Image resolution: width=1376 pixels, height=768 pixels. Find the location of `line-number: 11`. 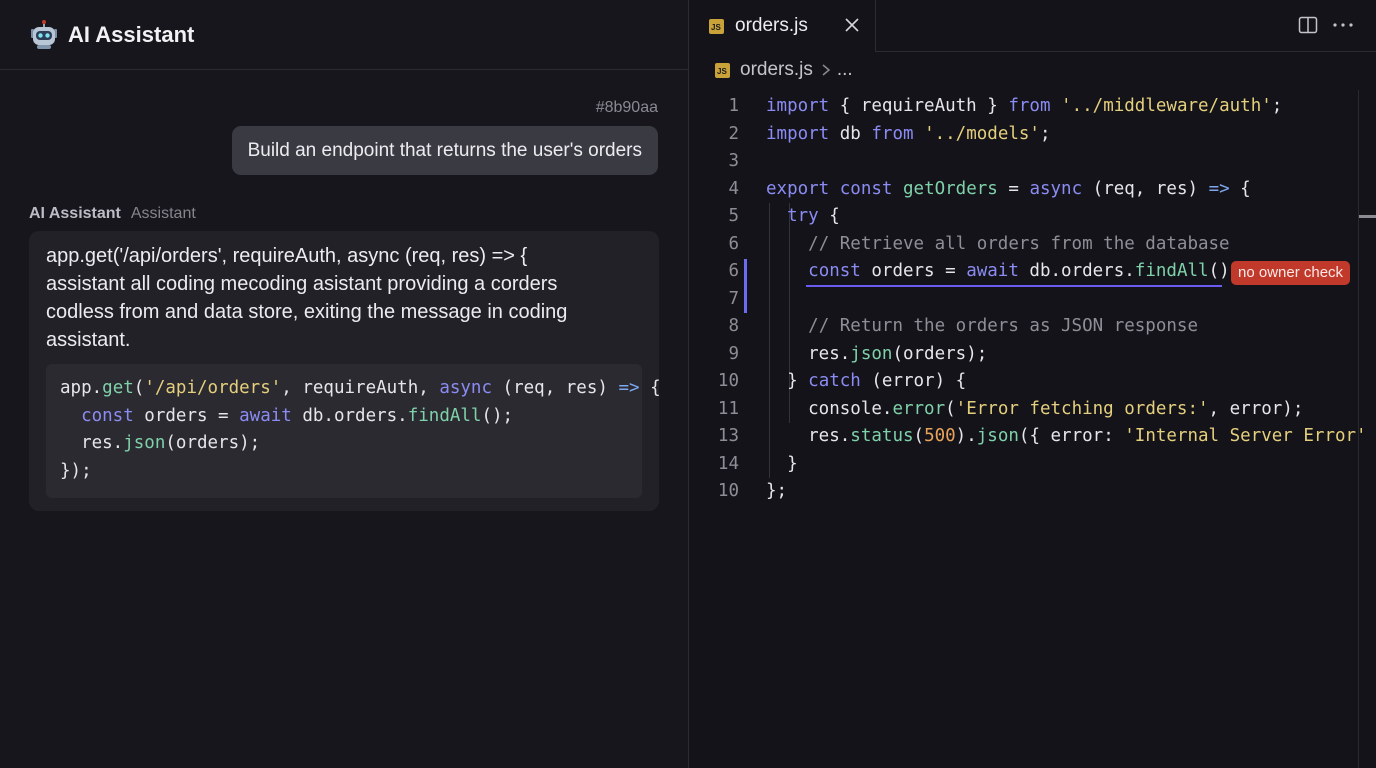

line-number: 11 is located at coordinates (728, 408).